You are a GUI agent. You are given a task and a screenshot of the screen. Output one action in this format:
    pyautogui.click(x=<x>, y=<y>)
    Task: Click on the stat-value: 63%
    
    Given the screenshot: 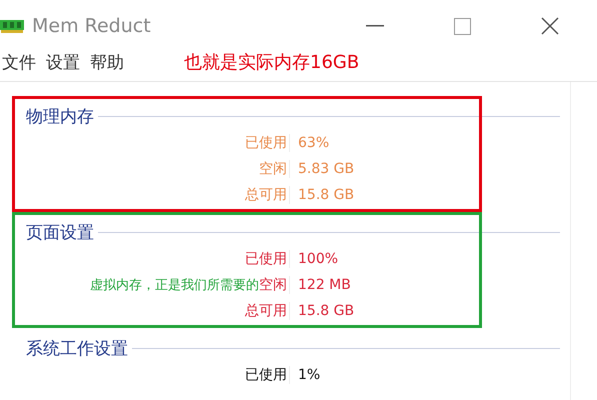 What is the action you would take?
    pyautogui.click(x=314, y=143)
    